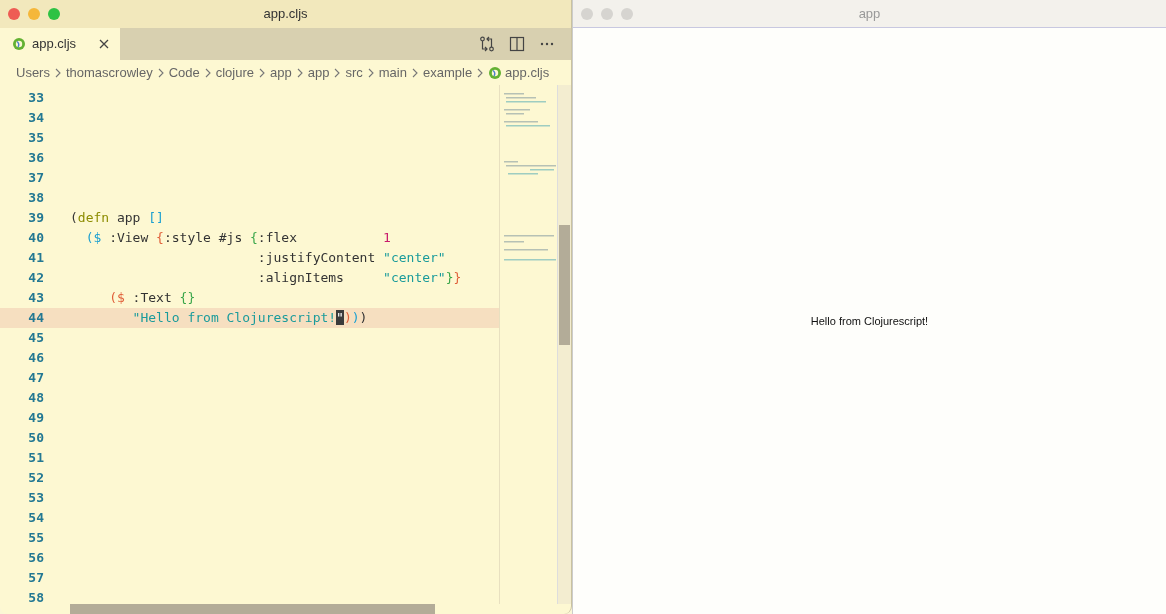  What do you see at coordinates (35, 538) in the screenshot?
I see `line-number: 55` at bounding box center [35, 538].